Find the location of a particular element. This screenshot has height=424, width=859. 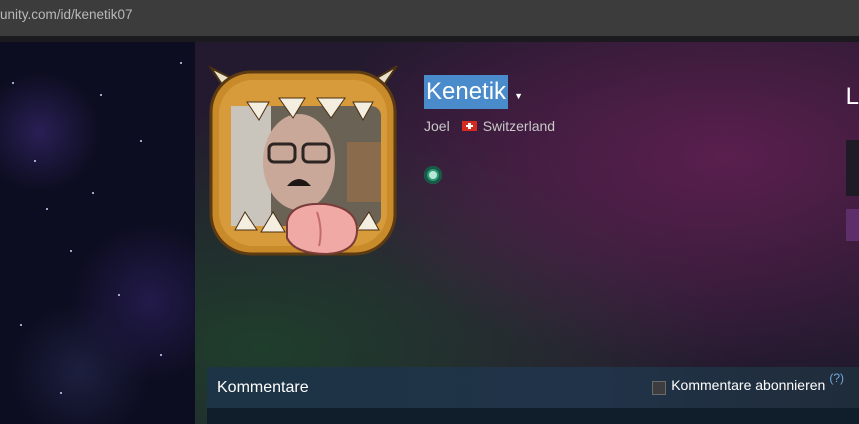

badge-icon is located at coordinates (433, 175).